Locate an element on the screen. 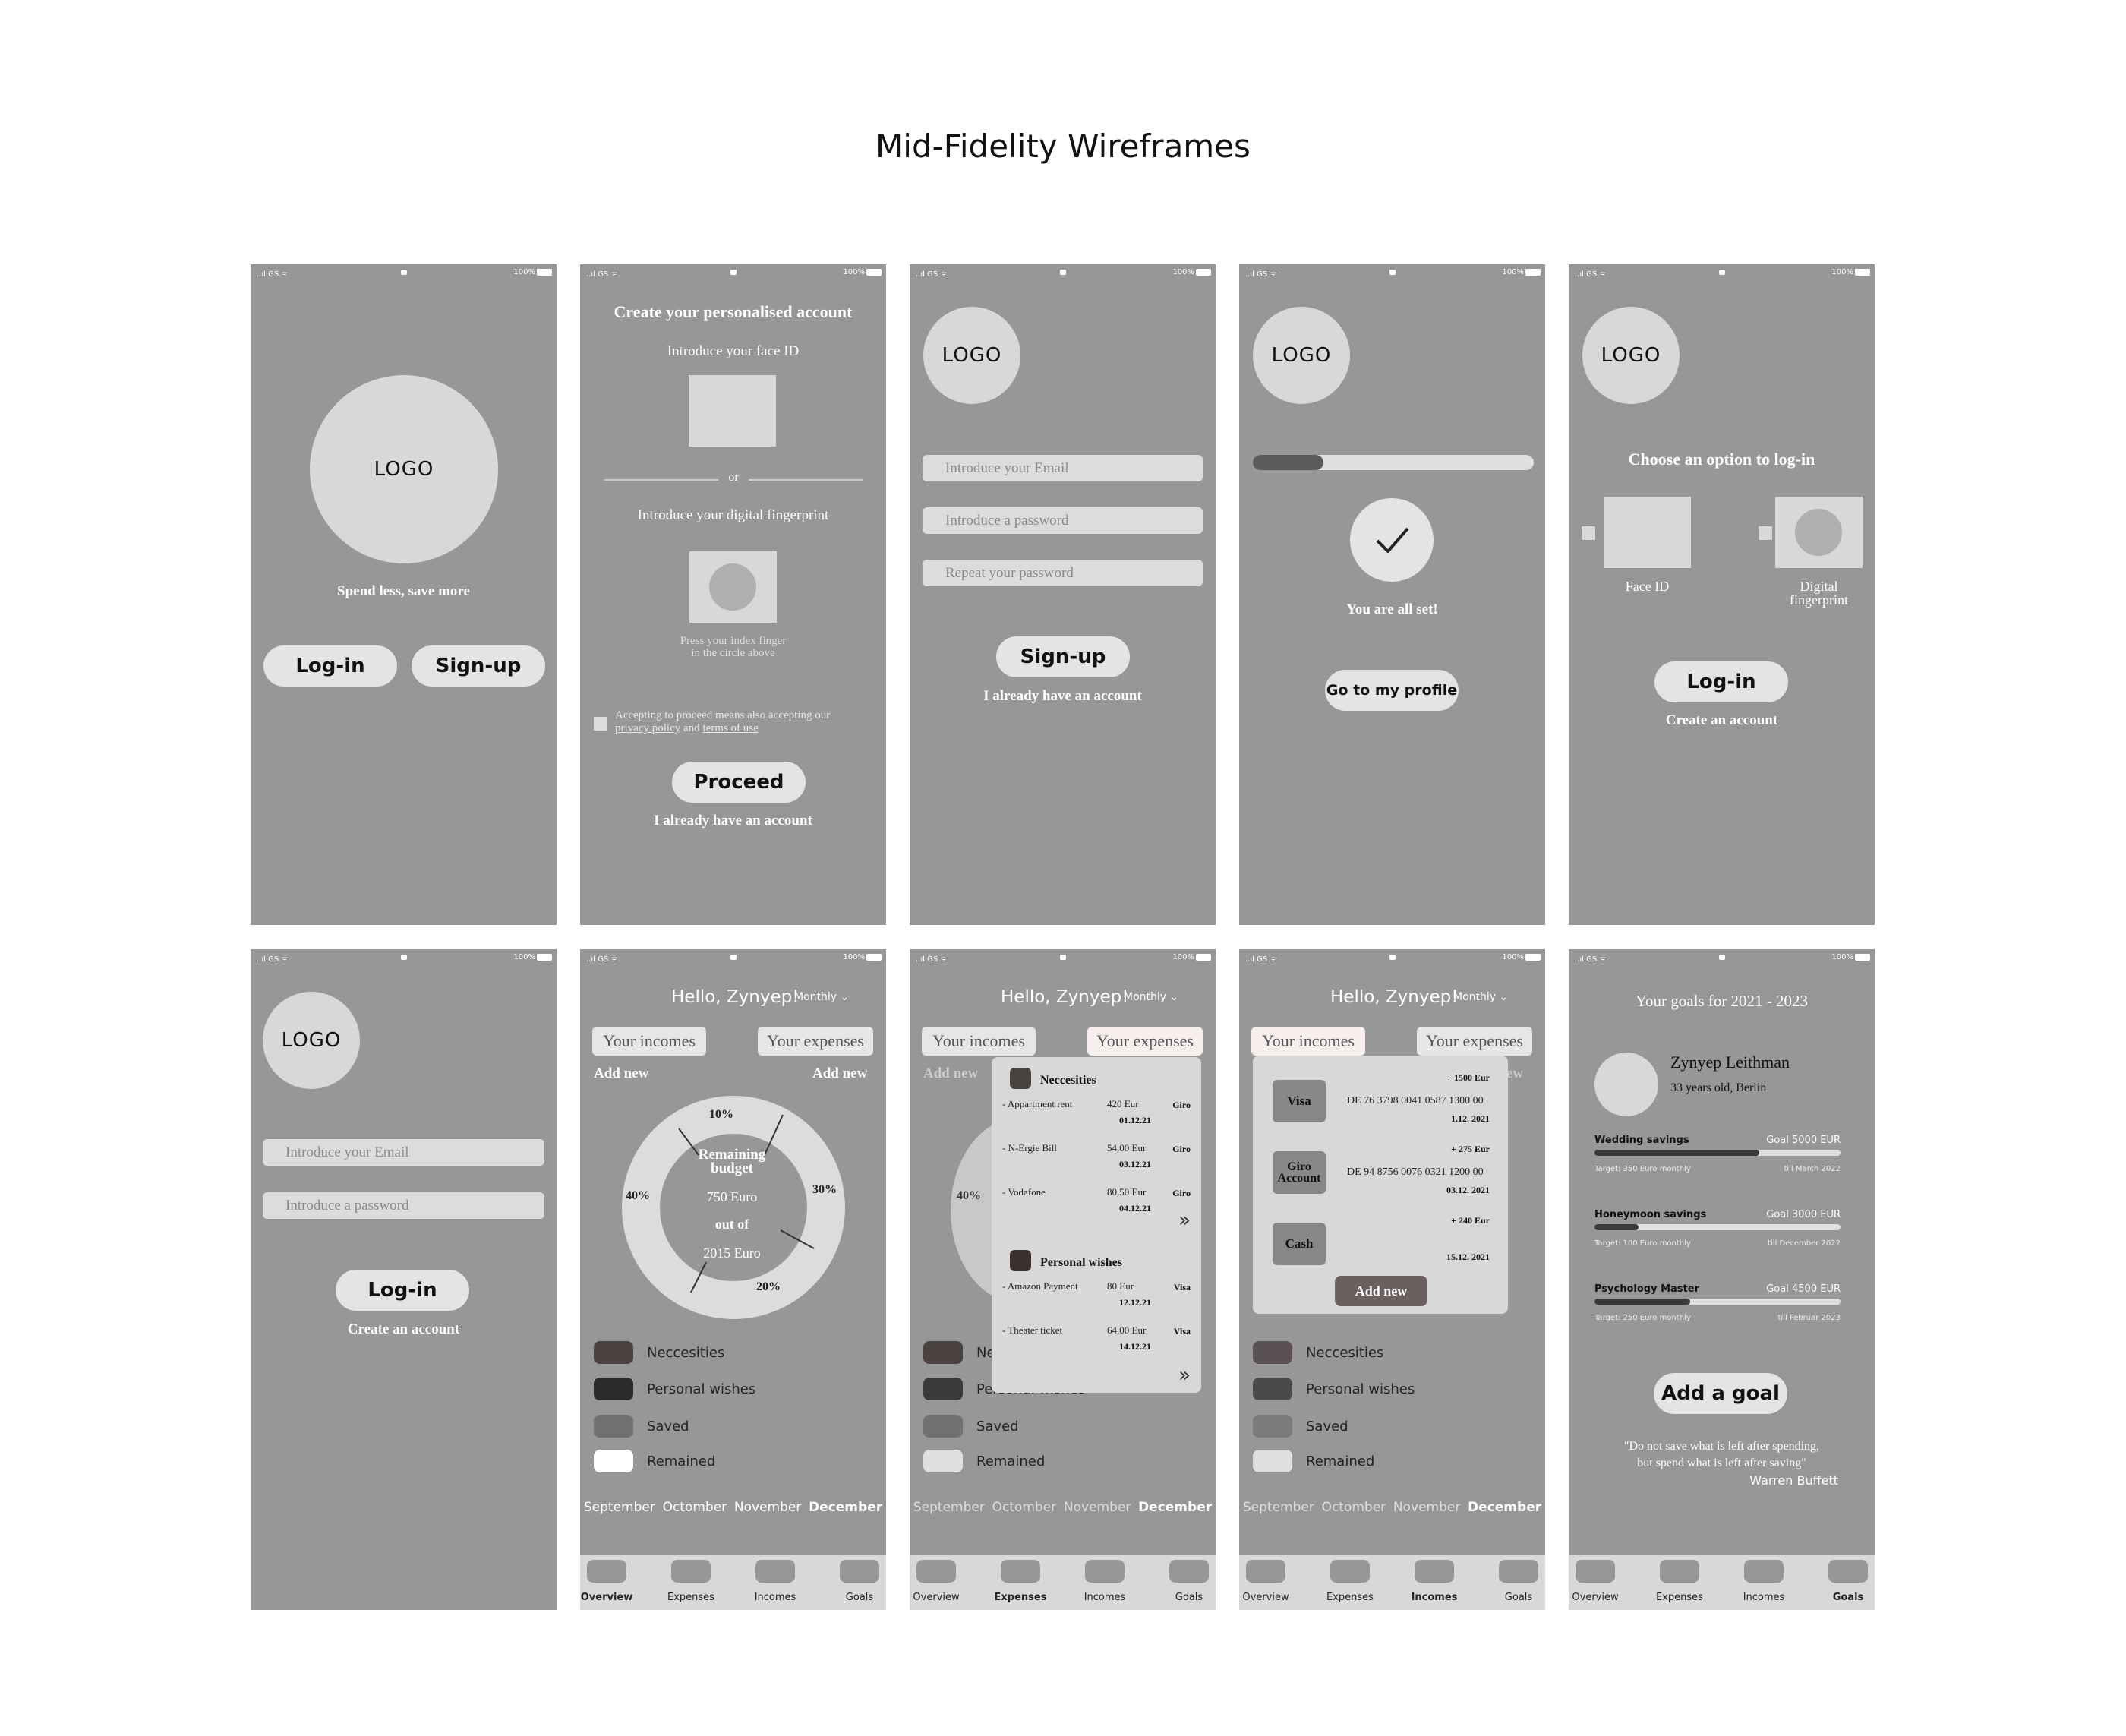  payment-type: Giro is located at coordinates (1181, 1193).